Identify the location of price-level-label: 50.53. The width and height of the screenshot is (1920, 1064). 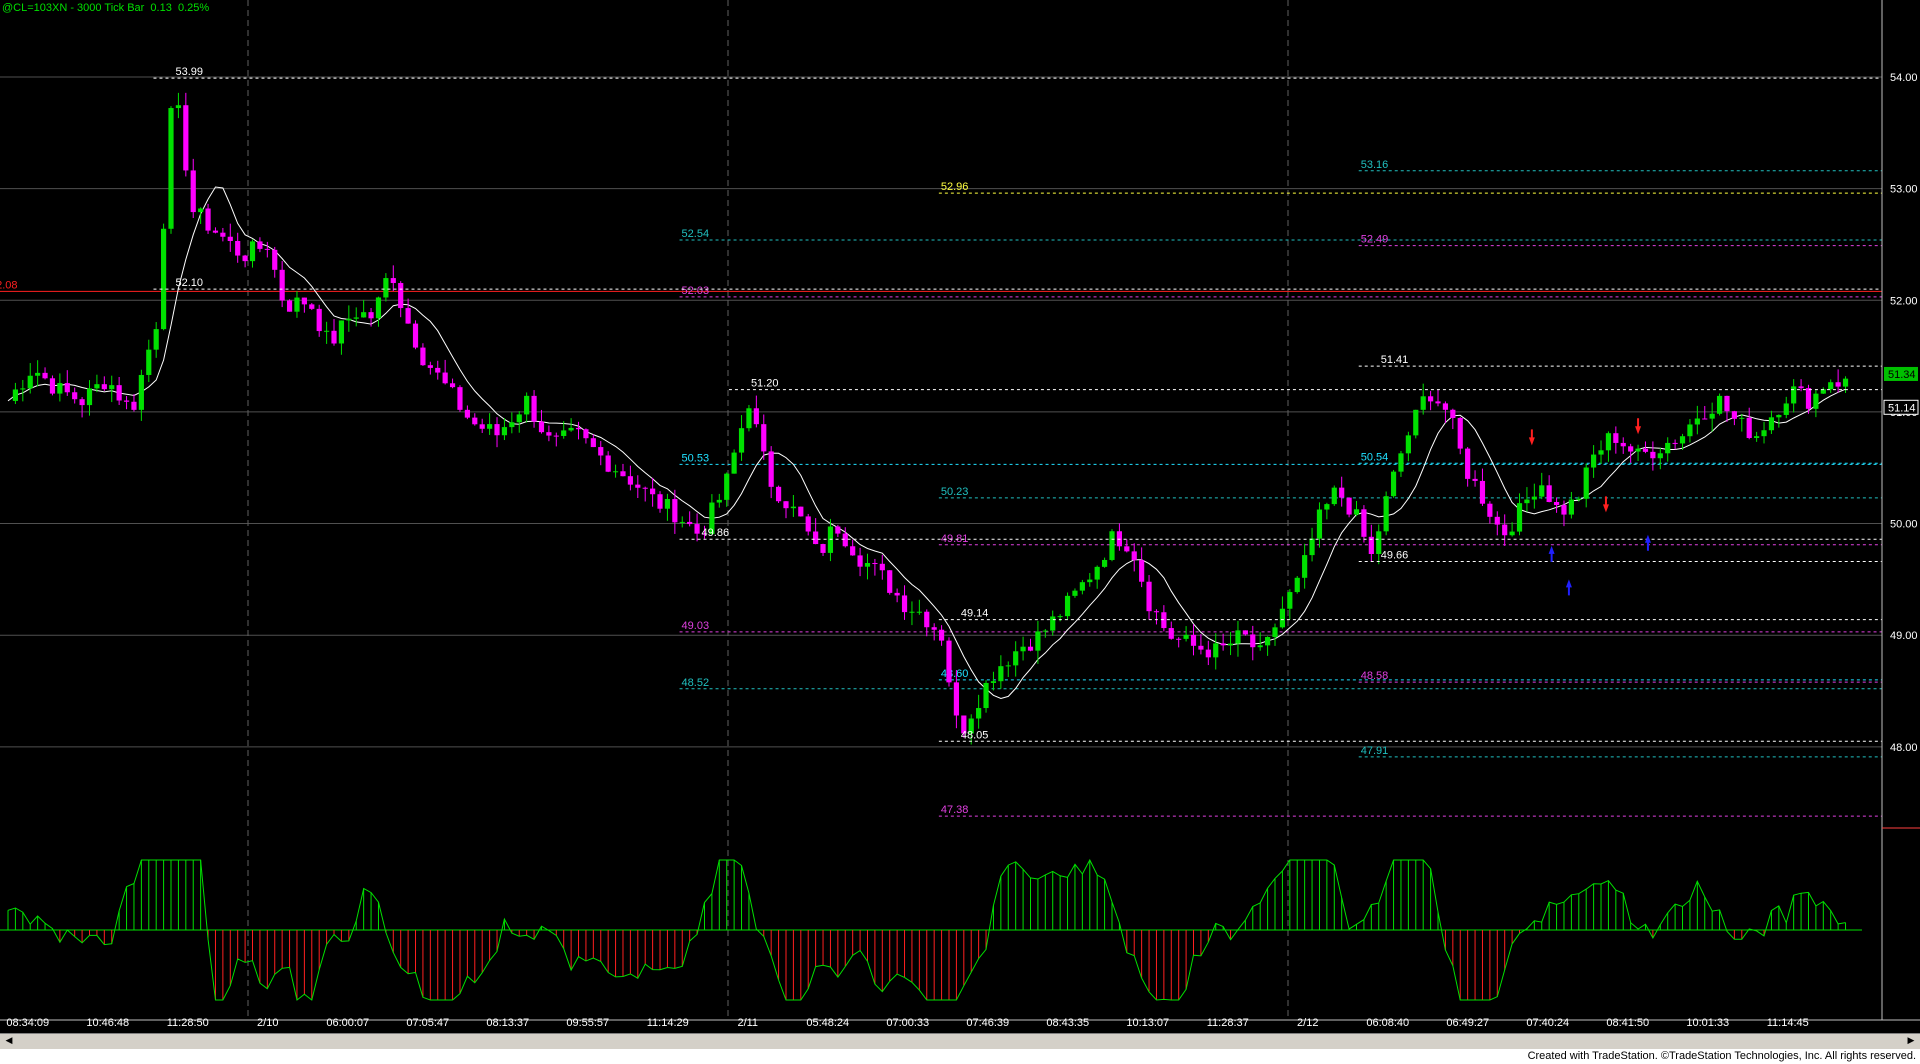
(696, 458).